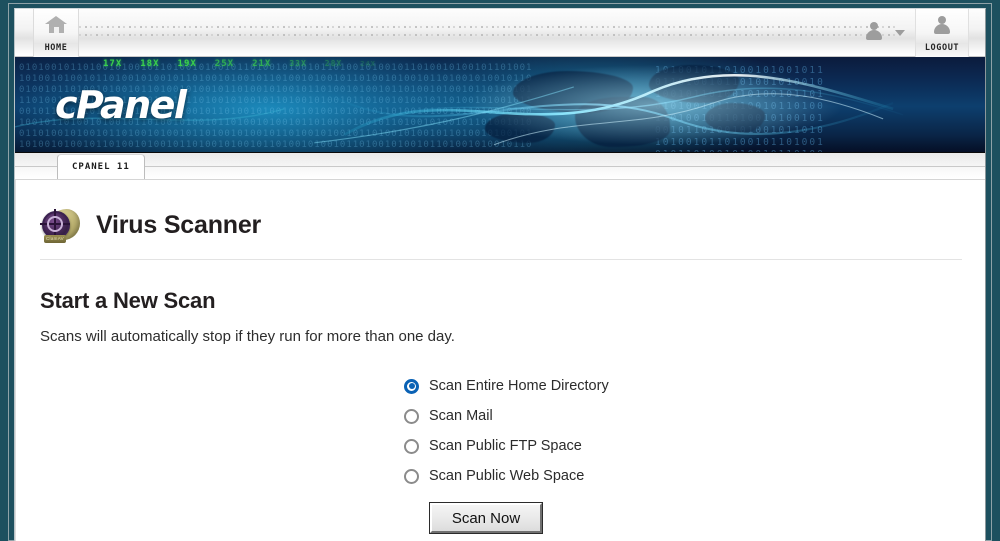  I want to click on tab-strip: CPANEL 11, so click(500, 166).